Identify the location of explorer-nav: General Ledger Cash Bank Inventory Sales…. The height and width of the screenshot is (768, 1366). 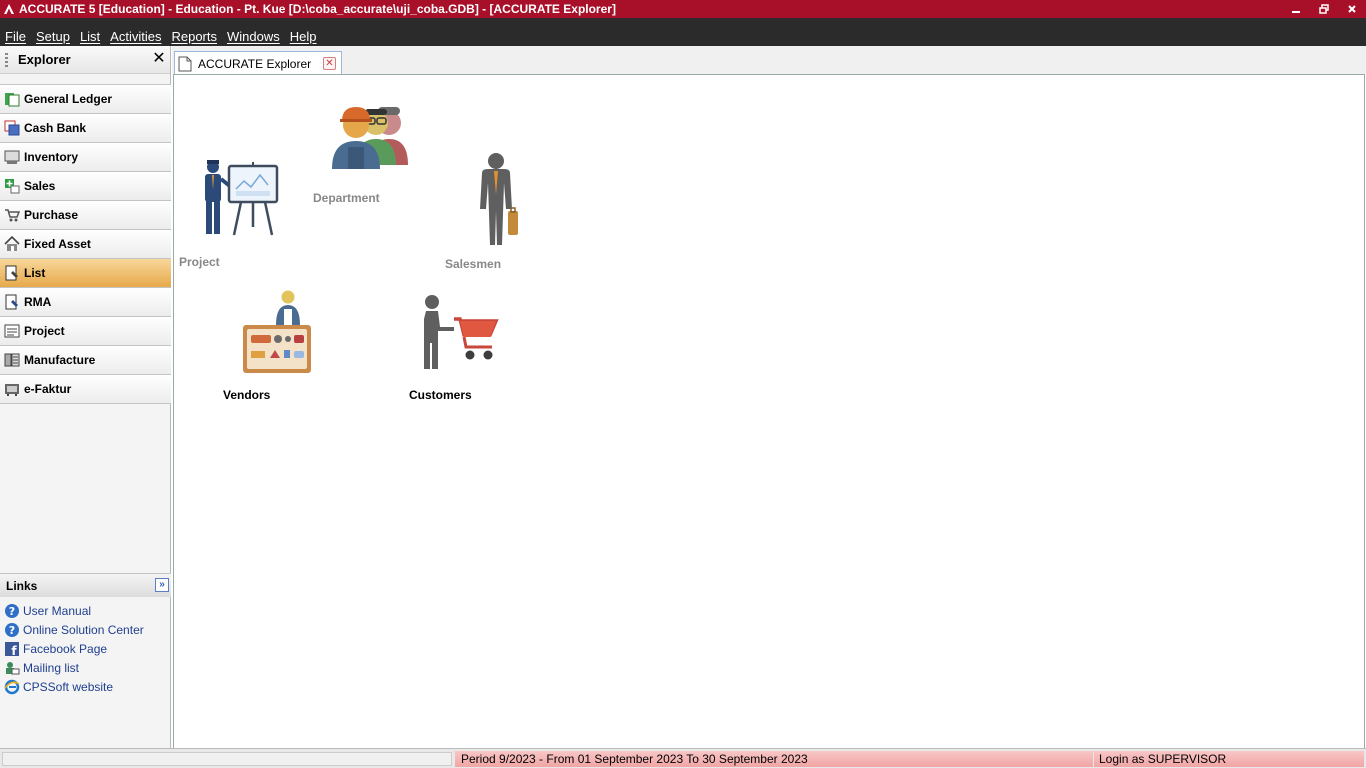
(85, 244).